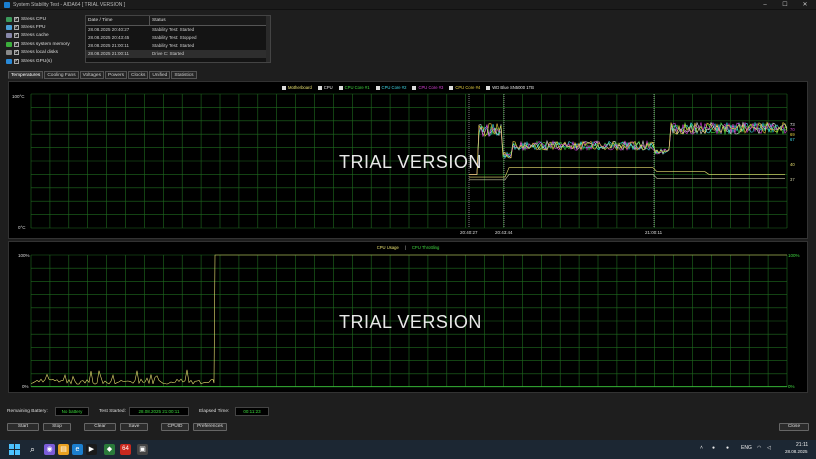 This screenshot has width=816, height=459. What do you see at coordinates (802, 445) in the screenshot?
I see `clock-time: 21:11` at bounding box center [802, 445].